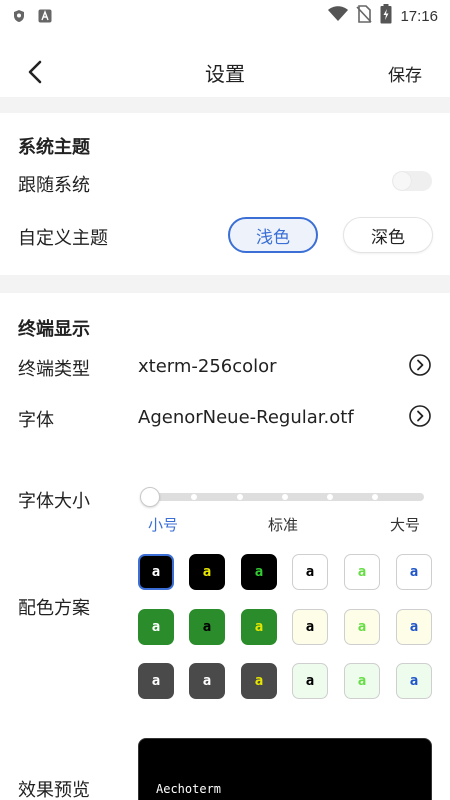  I want to click on a-badge-icon, so click(45, 16).